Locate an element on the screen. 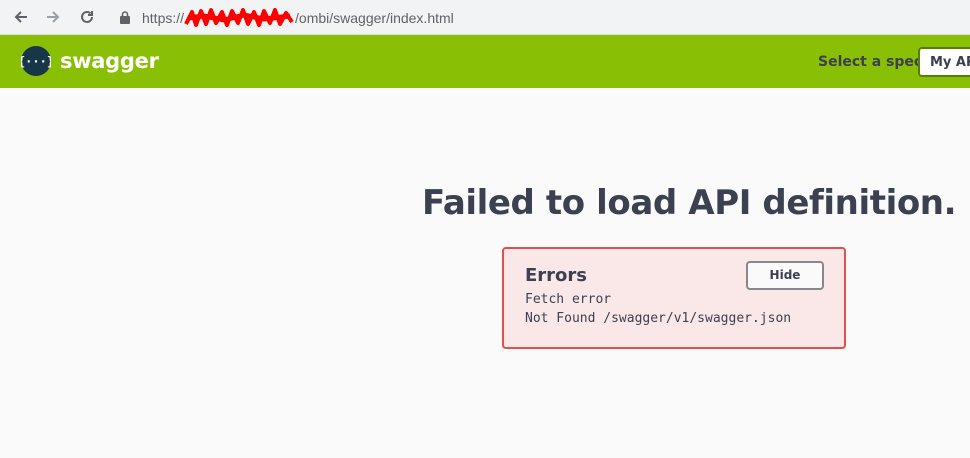  redaction-scribble is located at coordinates (239, 17).